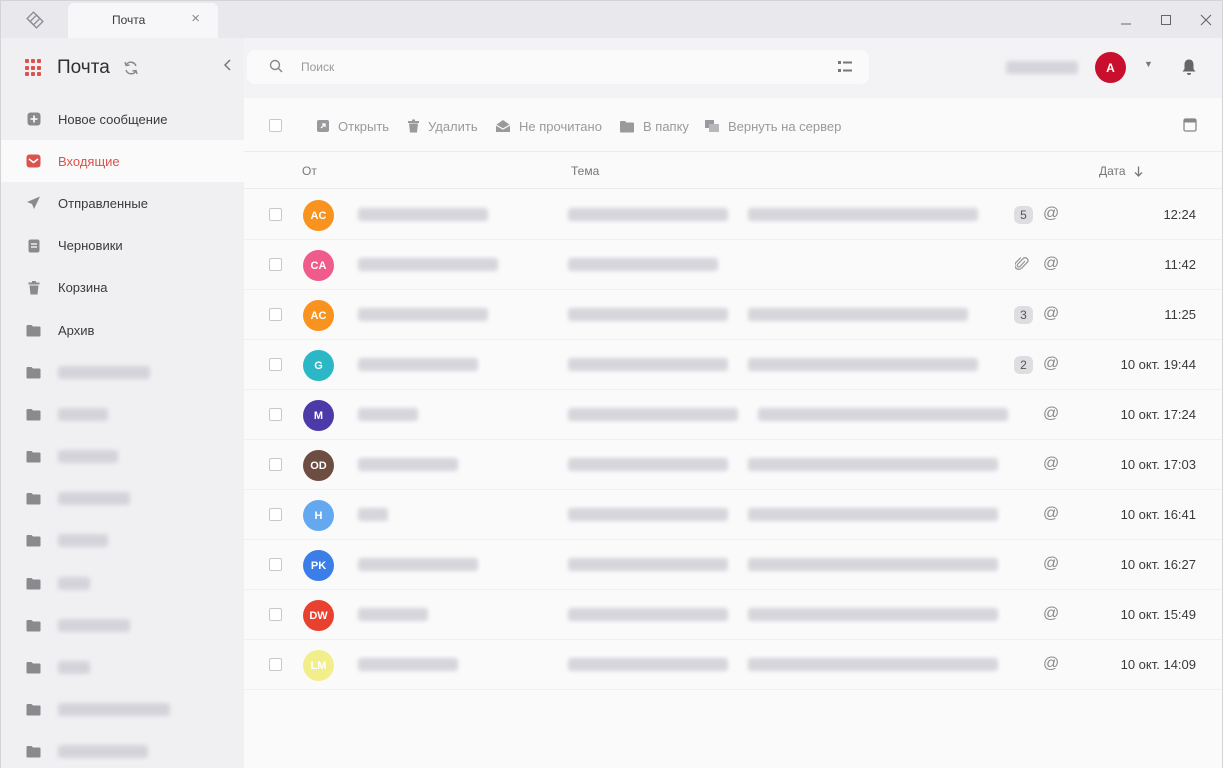  Describe the element at coordinates (1189, 69) in the screenshot. I see `bell-icon` at that location.